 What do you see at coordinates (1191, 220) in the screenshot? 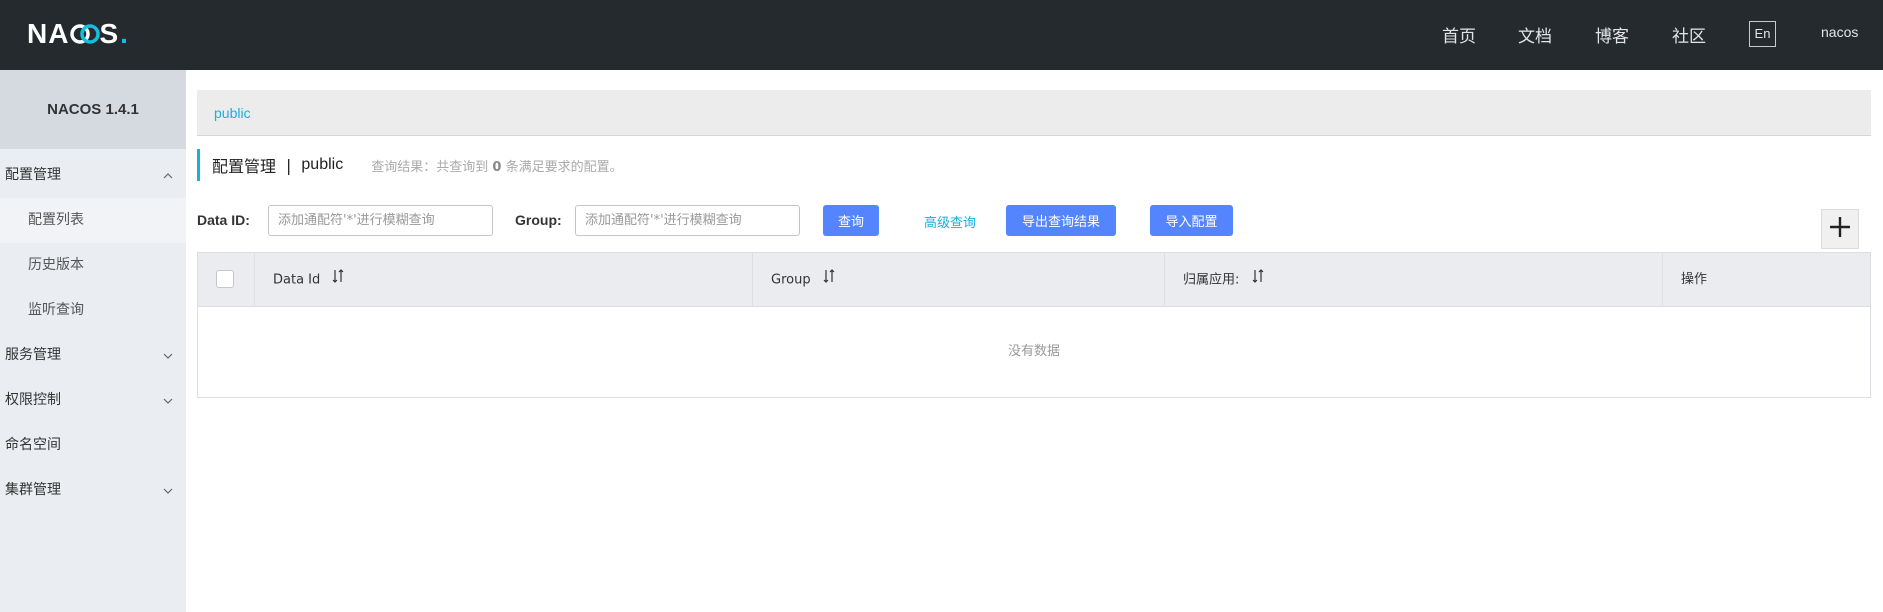
I see `import-config-button: 导入配置` at bounding box center [1191, 220].